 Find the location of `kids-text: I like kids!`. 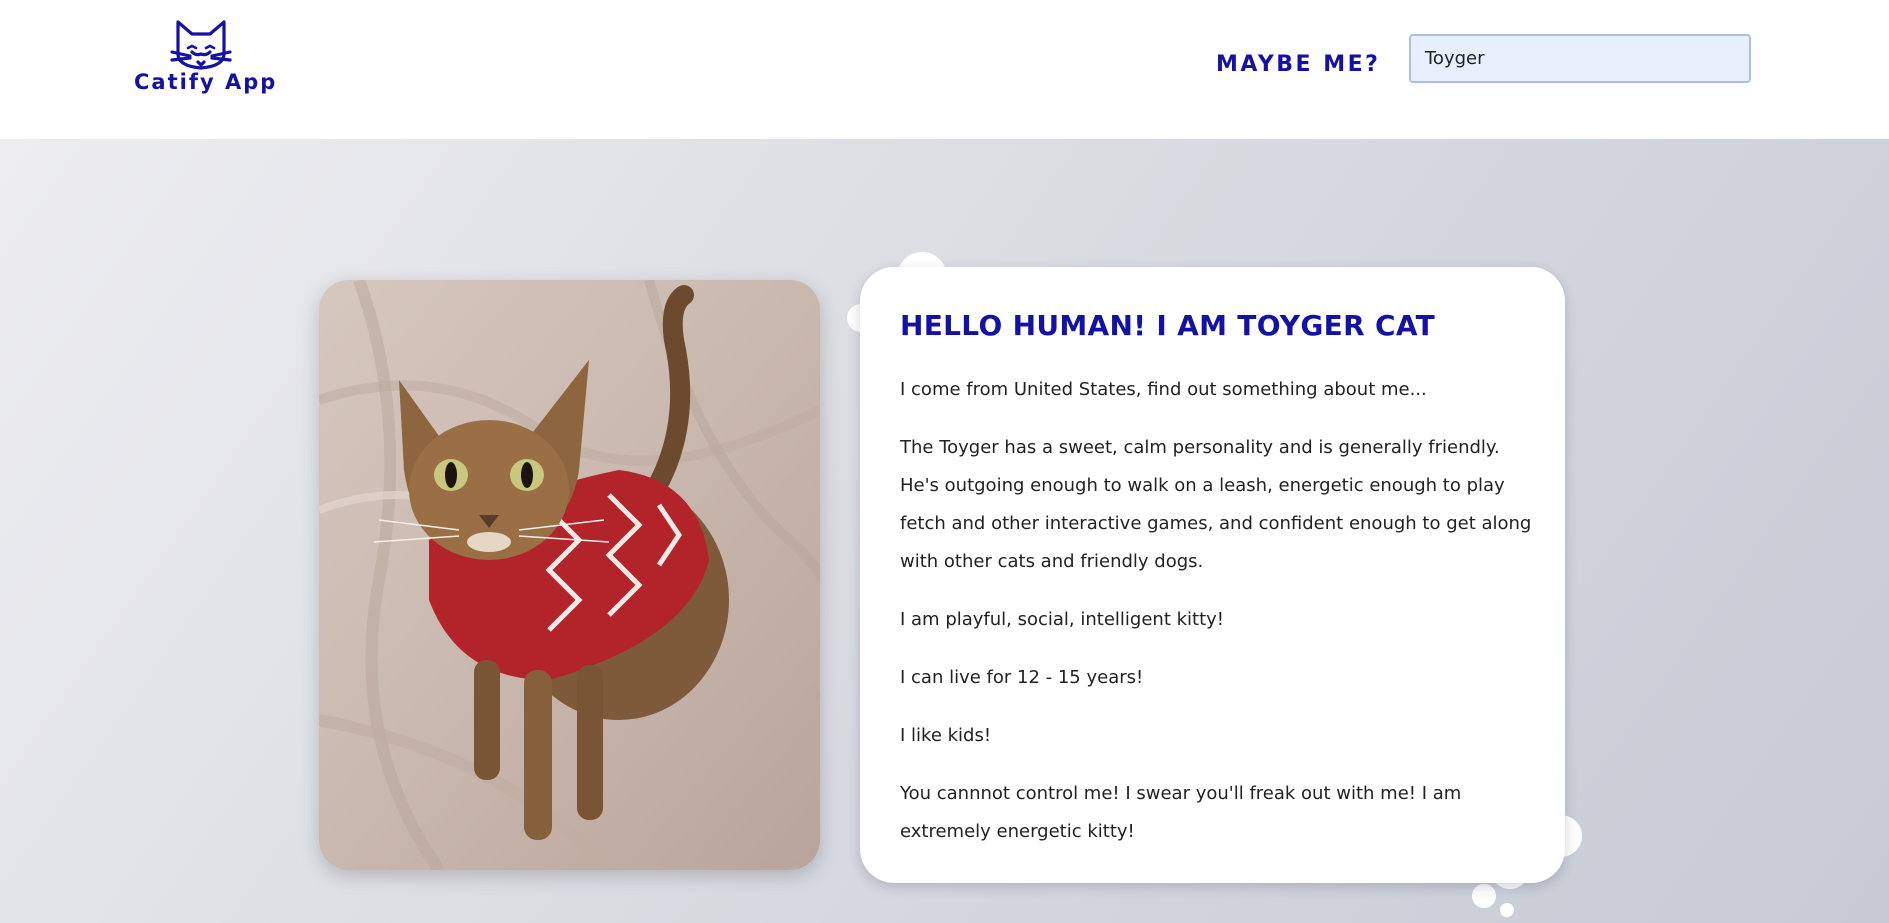

kids-text: I like kids! is located at coordinates (946, 735).